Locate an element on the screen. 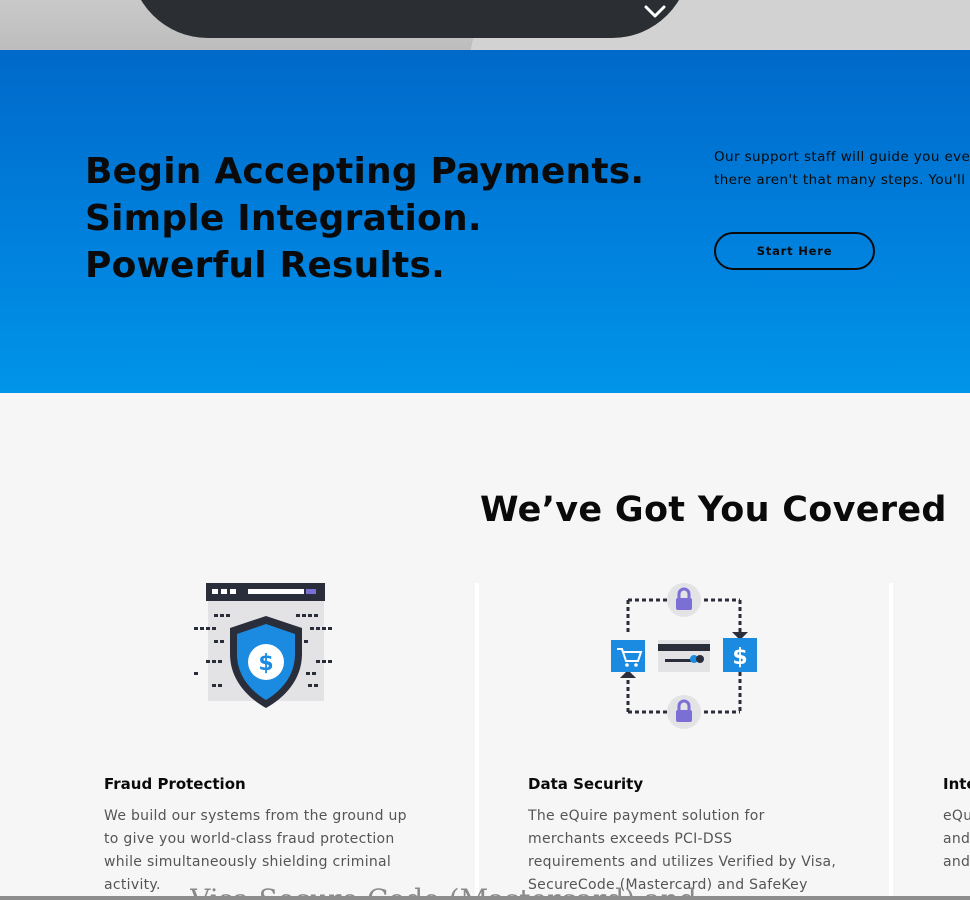 This screenshot has width=970, height=900. feature-text-line: eQu is located at coordinates (956, 816).